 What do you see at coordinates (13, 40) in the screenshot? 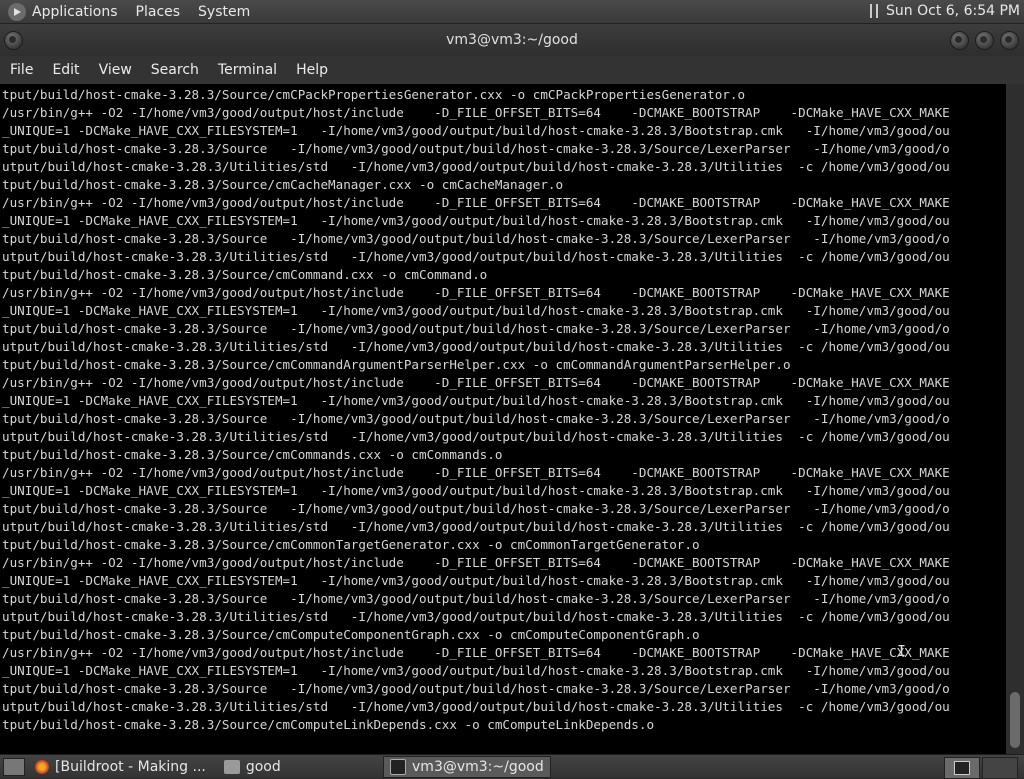
I see `window-menu-button` at bounding box center [13, 40].